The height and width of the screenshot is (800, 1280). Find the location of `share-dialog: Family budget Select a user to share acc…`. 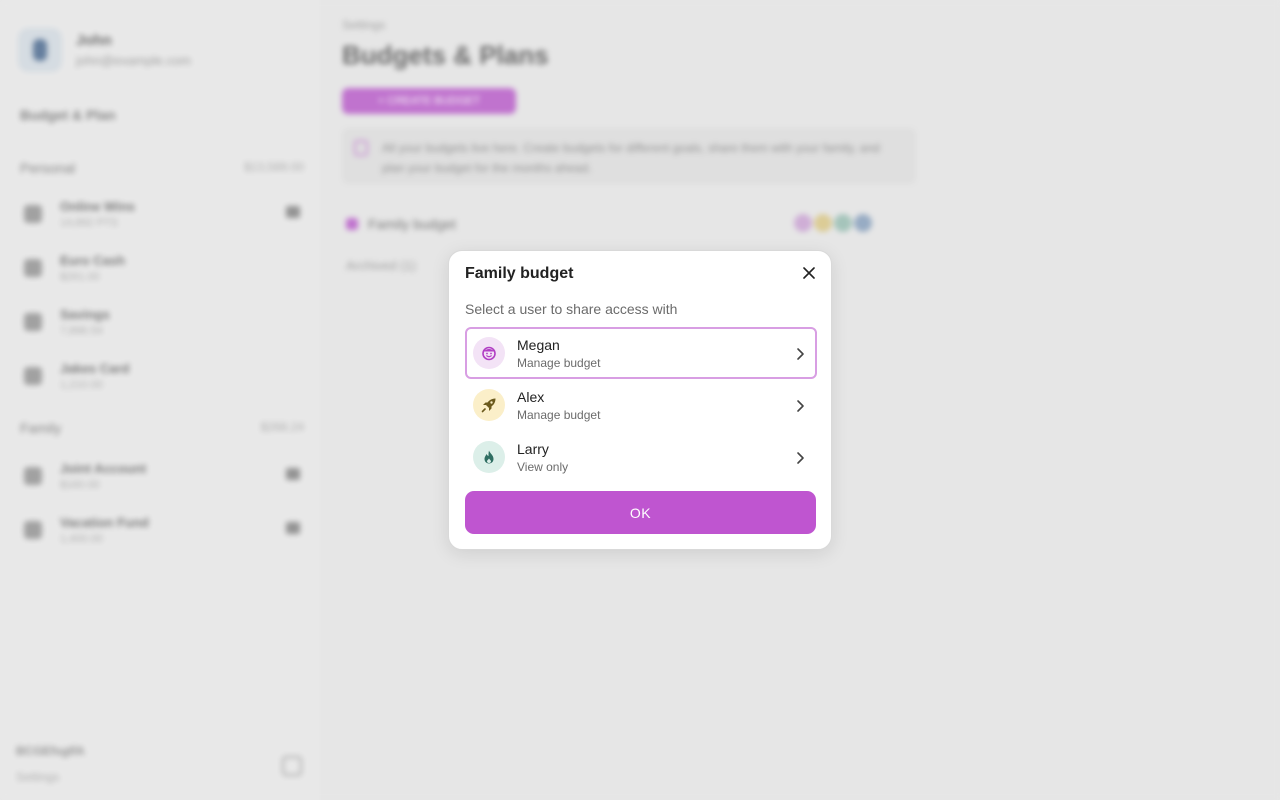

share-dialog: Family budget Select a user to share acc… is located at coordinates (640, 400).